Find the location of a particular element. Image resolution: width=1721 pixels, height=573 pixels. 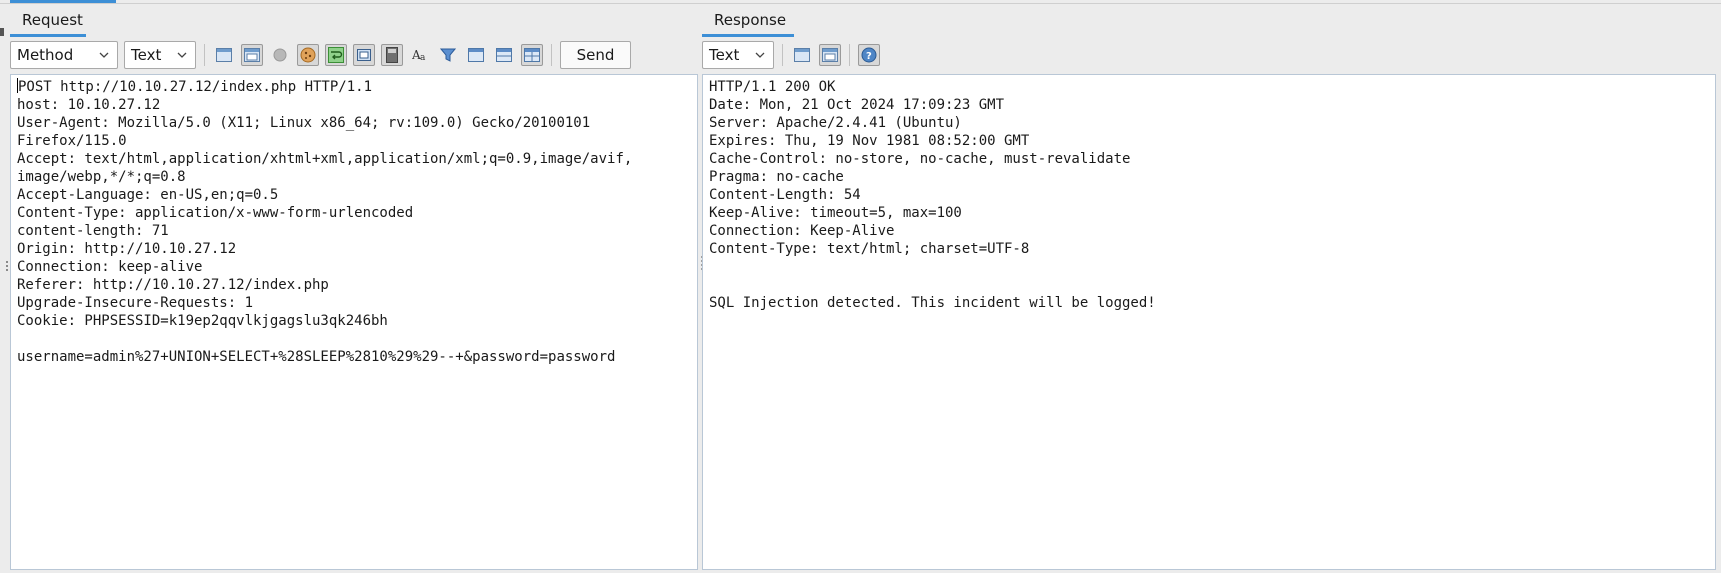

tab-request-label: Request is located at coordinates (52, 20).